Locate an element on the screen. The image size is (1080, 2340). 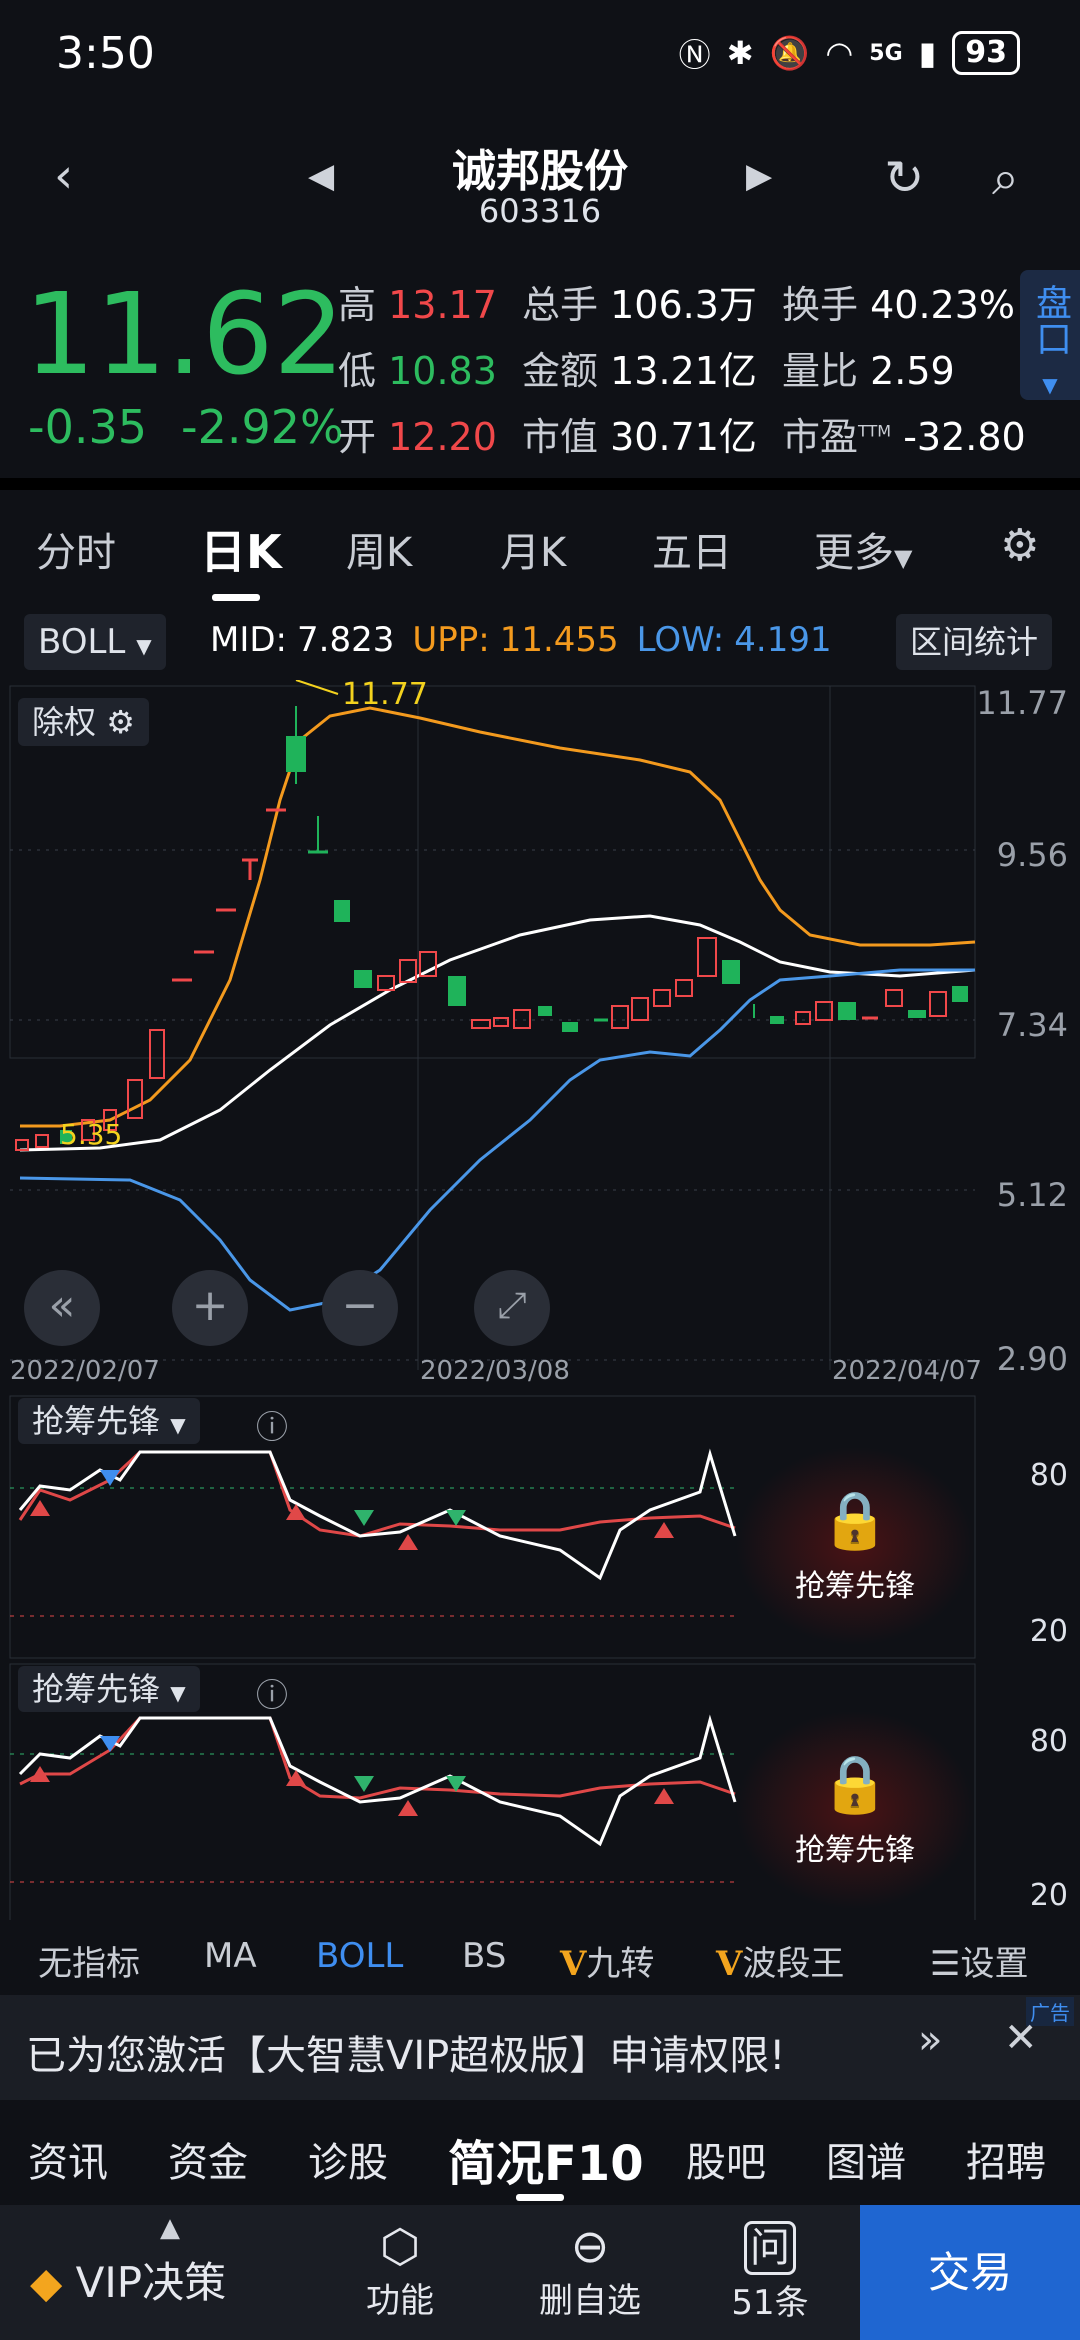
nav-guba: 股吧 is located at coordinates (726, 2159).